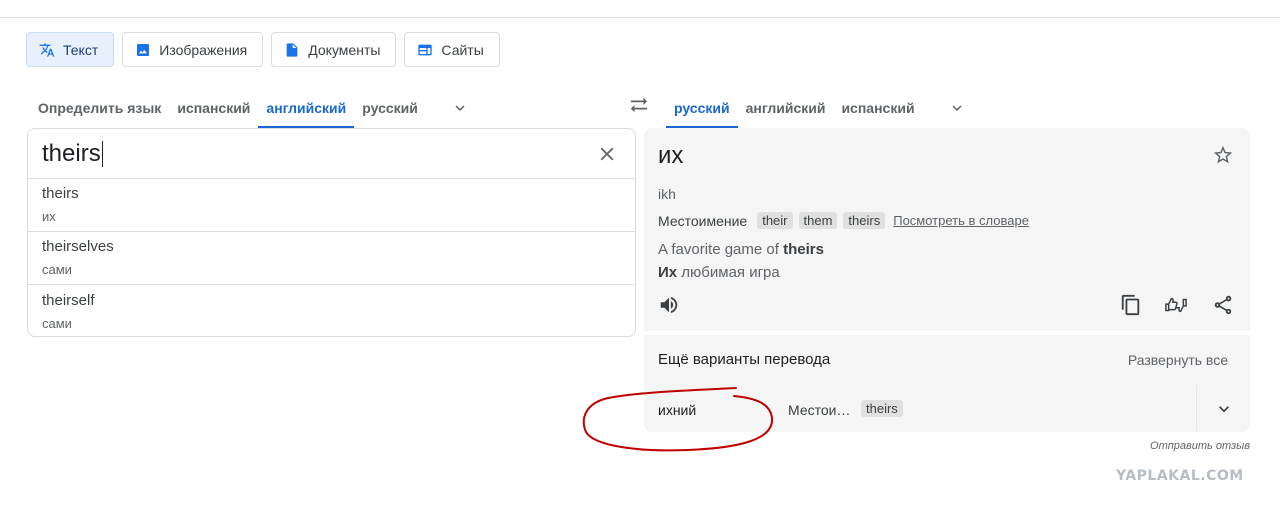 This screenshot has width=1280, height=505. I want to click on thumbs-up-down-icon, so click(1176, 305).